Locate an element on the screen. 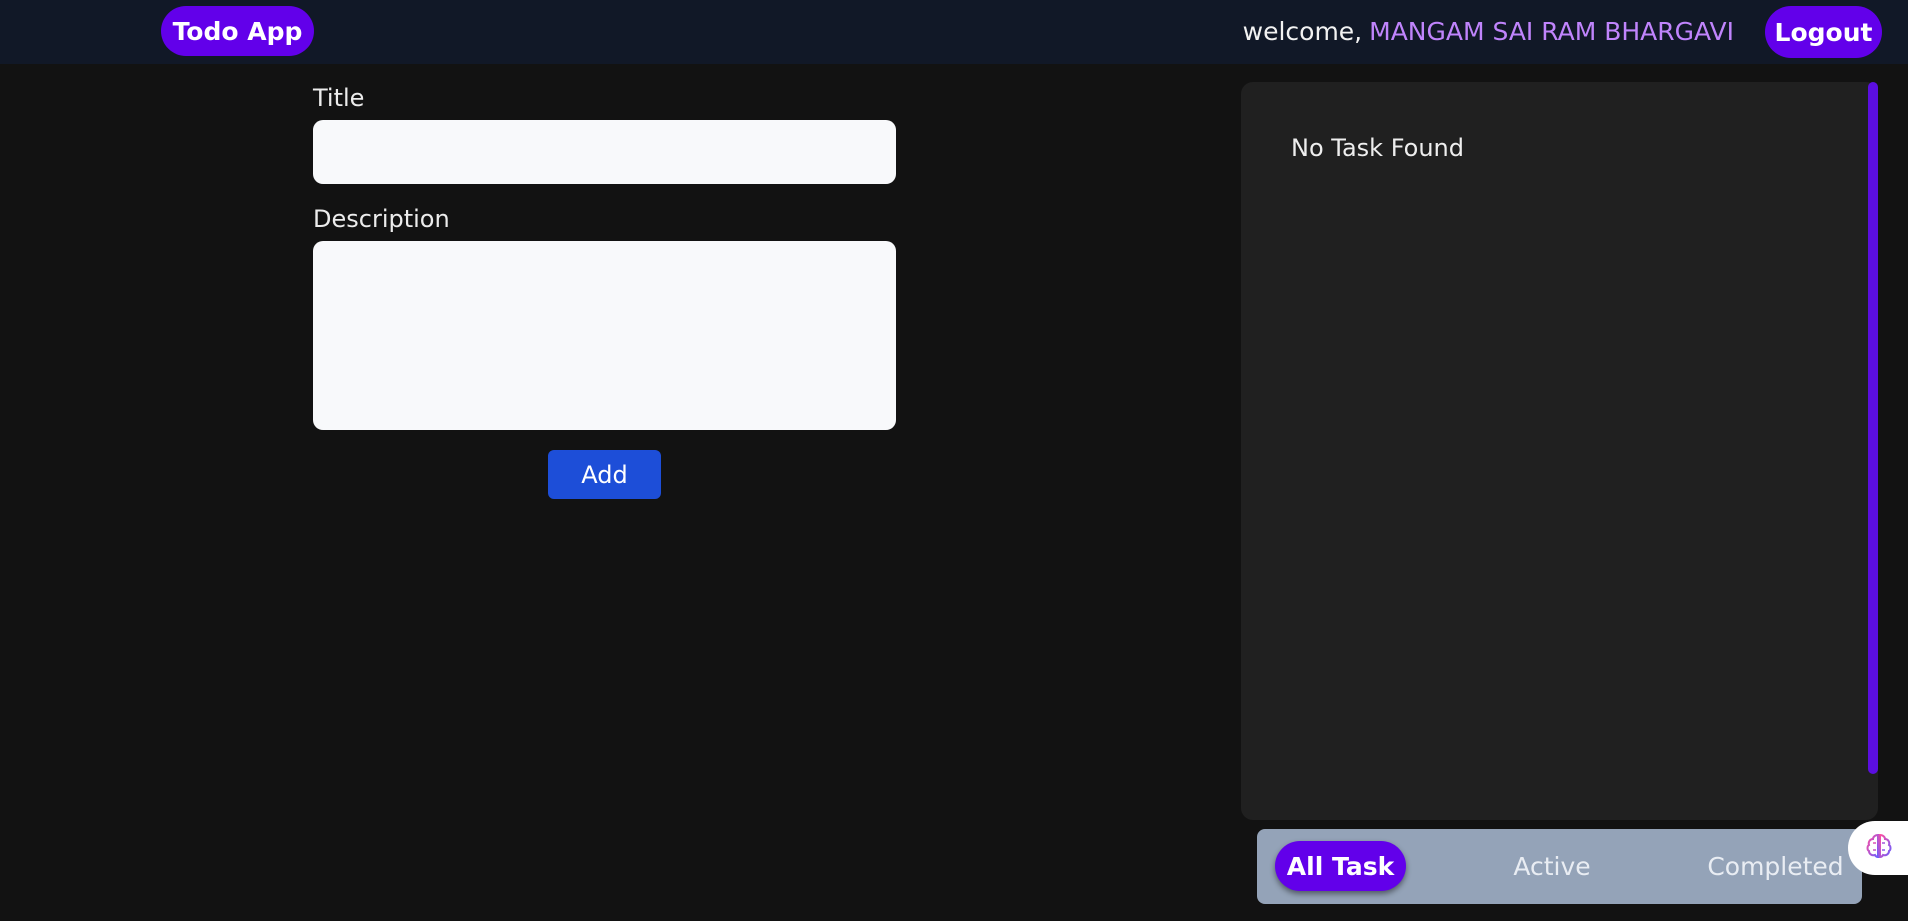  logout-button: Logout is located at coordinates (1823, 32).